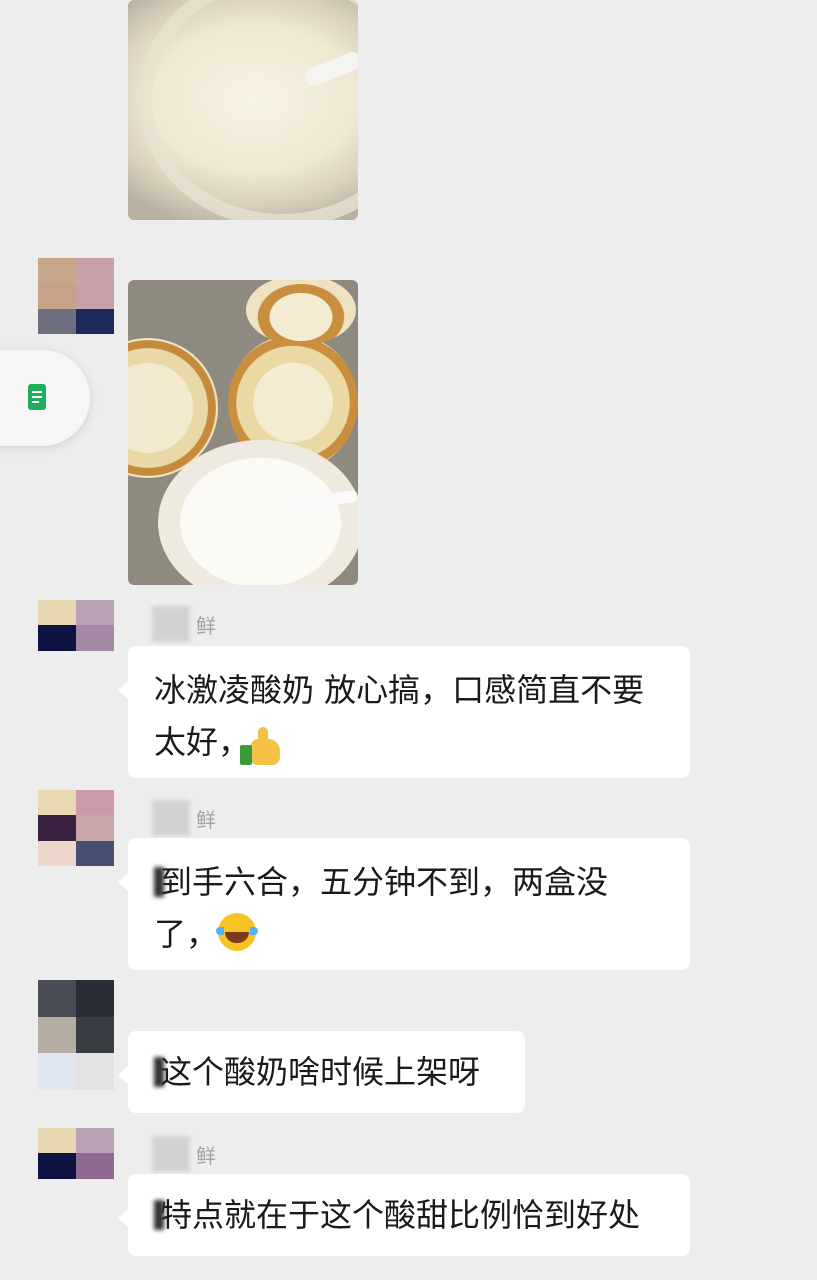 The height and width of the screenshot is (1280, 817). Describe the element at coordinates (260, 746) in the screenshot. I see `thumbs-up-icon` at that location.